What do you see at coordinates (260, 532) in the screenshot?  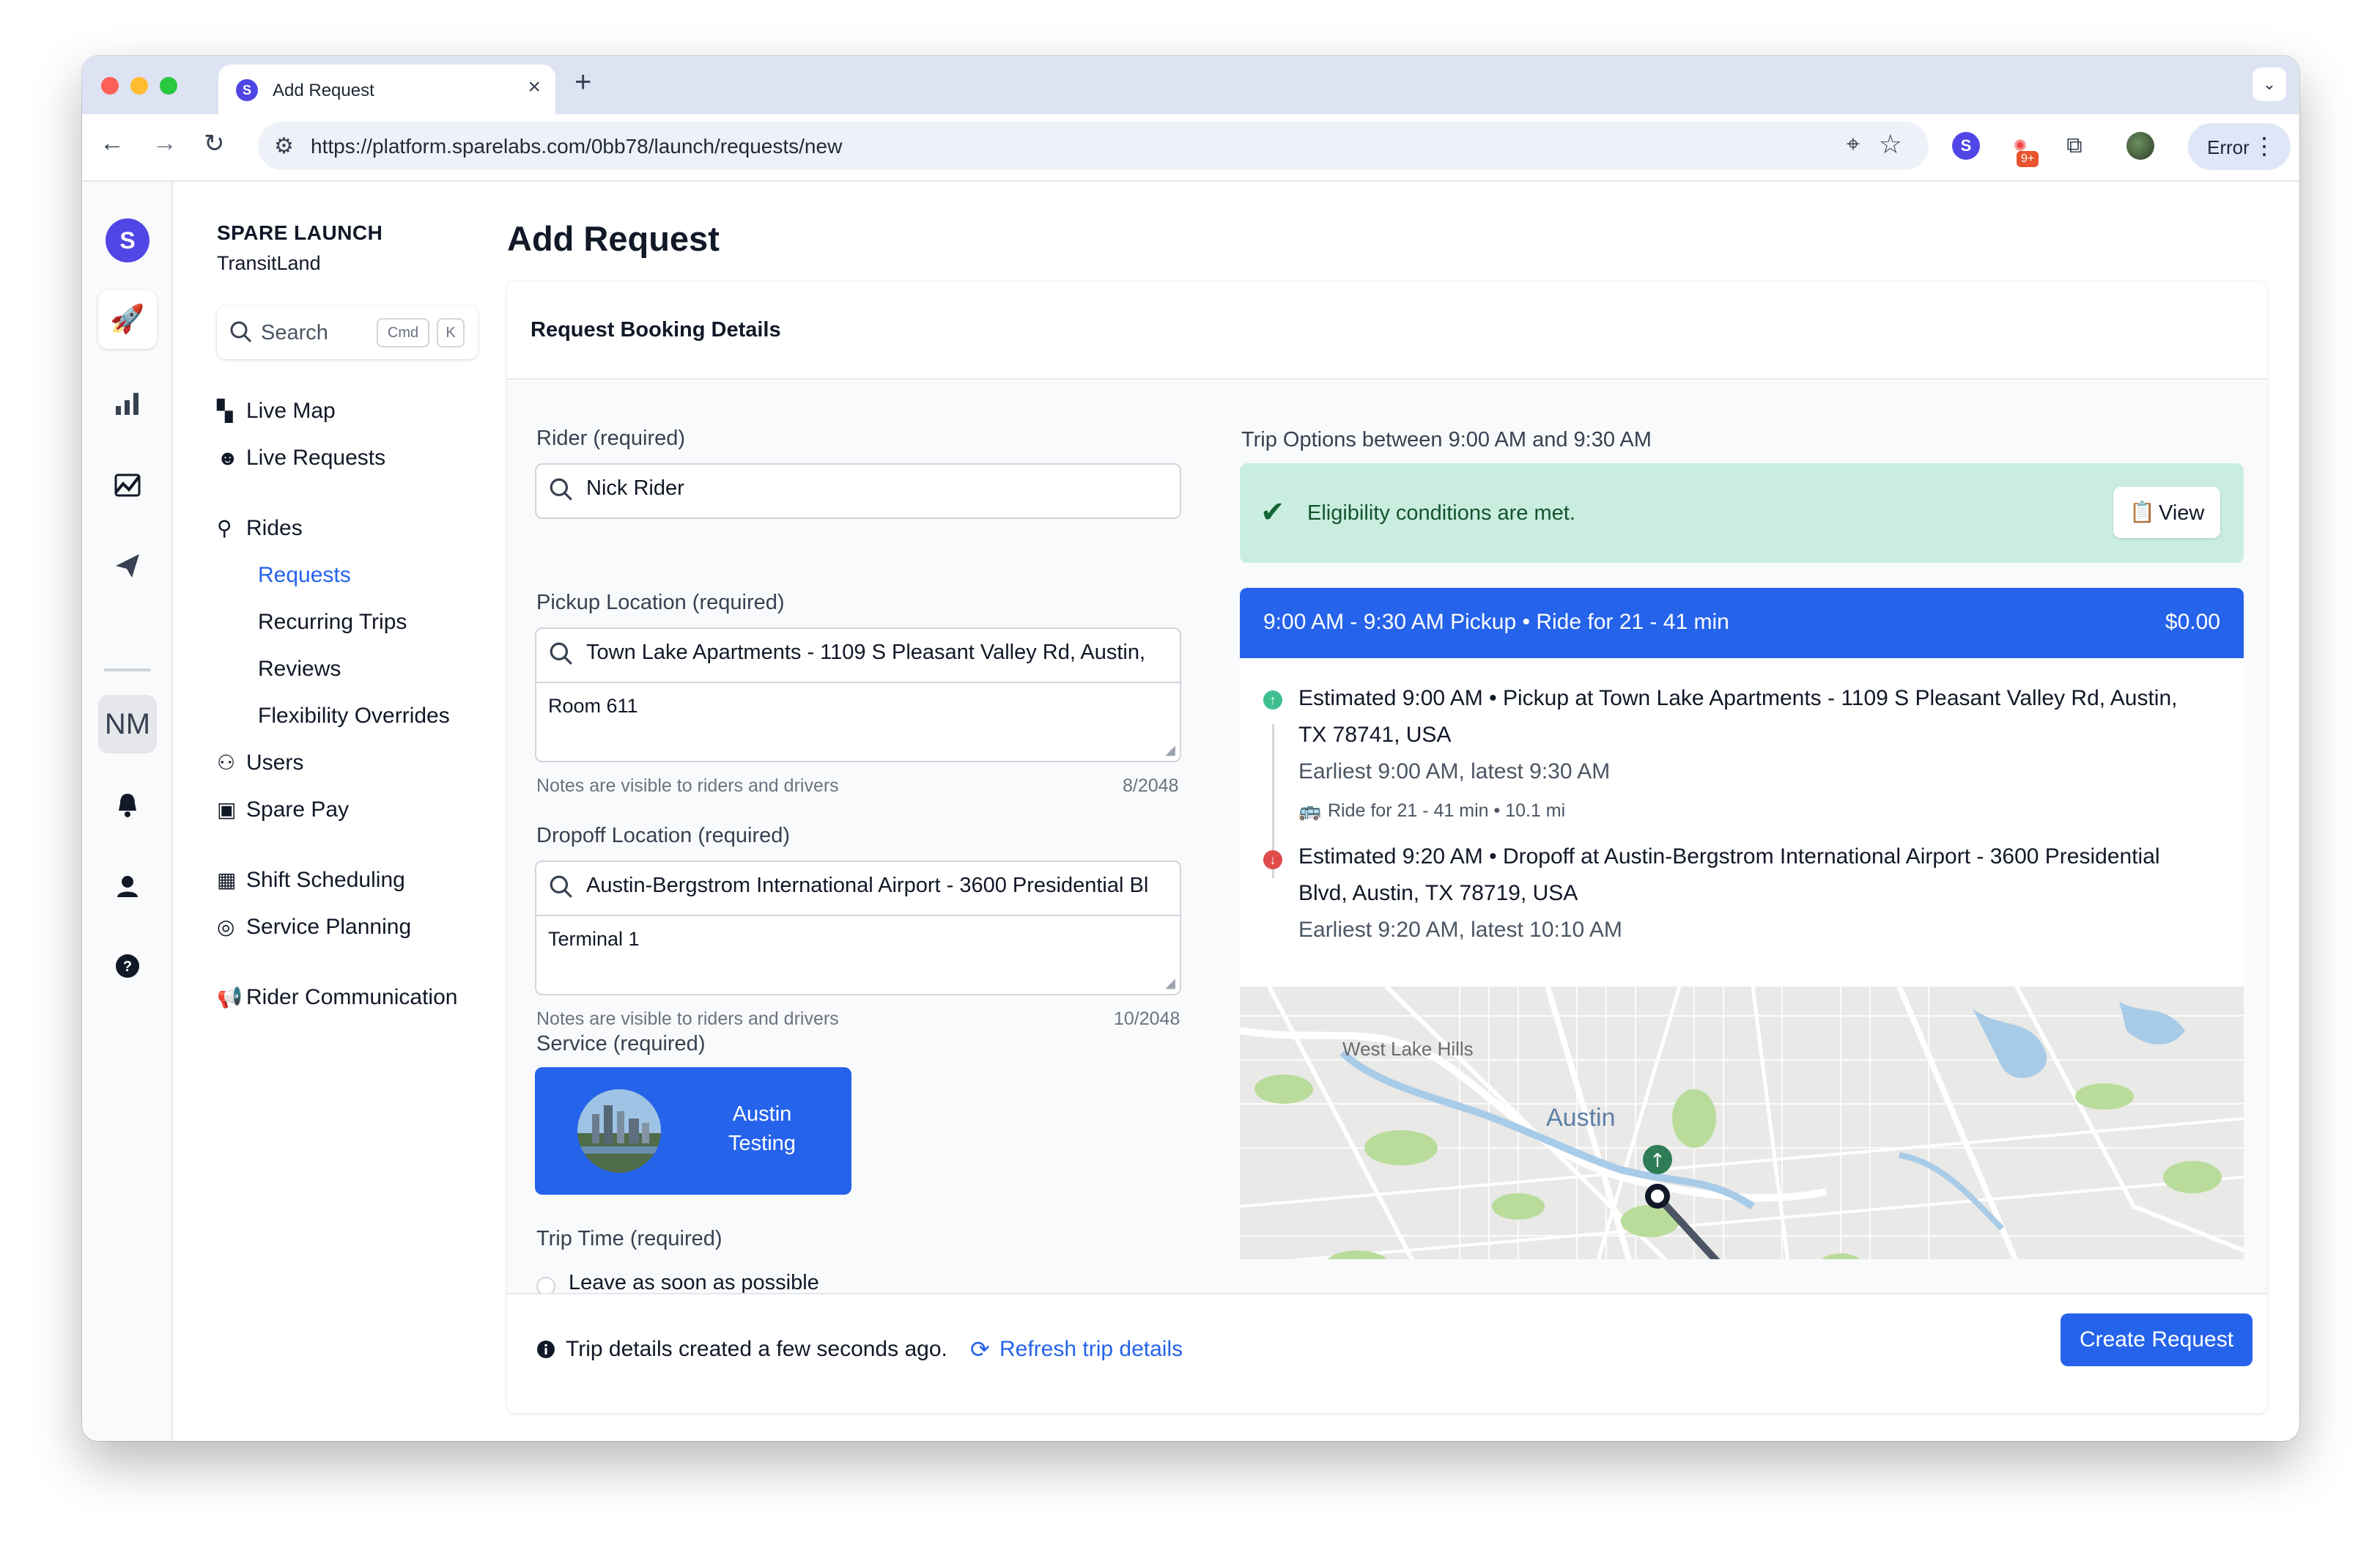 I see `sidebar-item-rides: ⚲ Rides` at bounding box center [260, 532].